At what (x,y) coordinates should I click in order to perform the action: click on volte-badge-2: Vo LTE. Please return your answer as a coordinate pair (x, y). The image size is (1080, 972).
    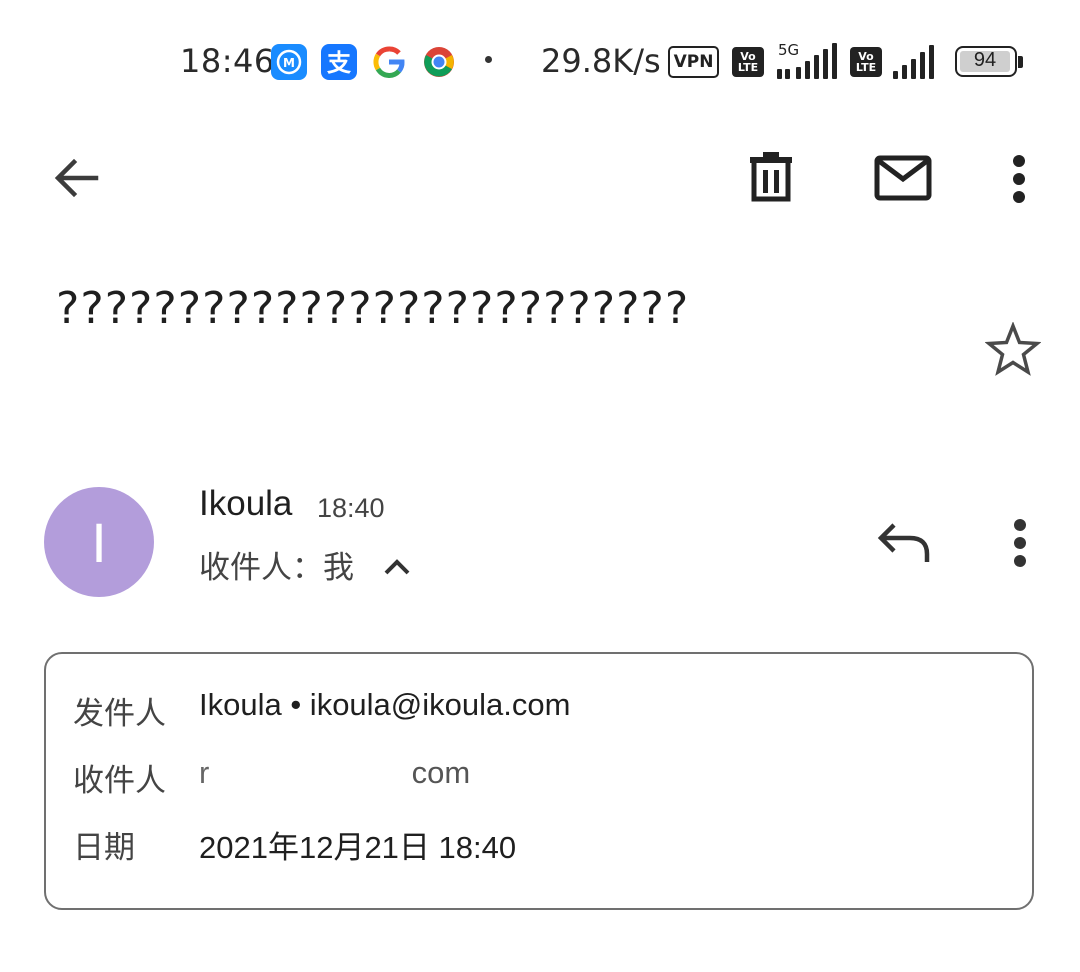
    Looking at the image, I should click on (866, 62).